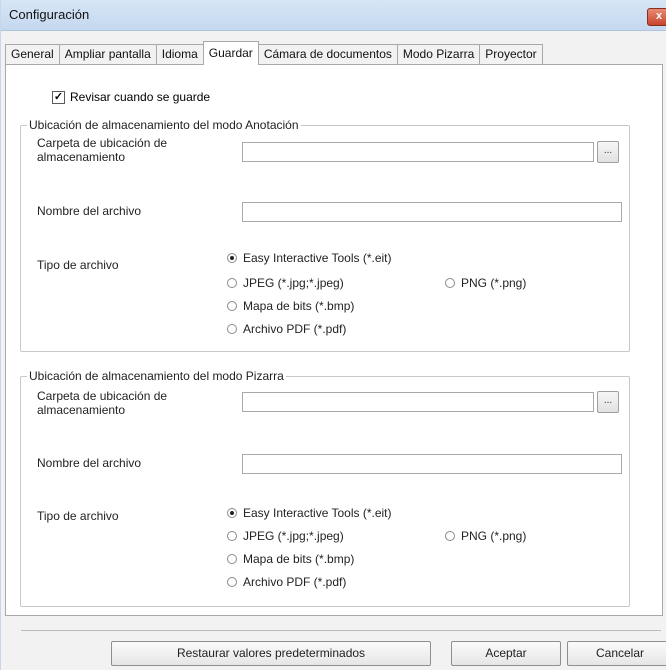 The image size is (666, 670). What do you see at coordinates (78, 265) in the screenshot?
I see `annotation-filetype-label: Tipo de archivo` at bounding box center [78, 265].